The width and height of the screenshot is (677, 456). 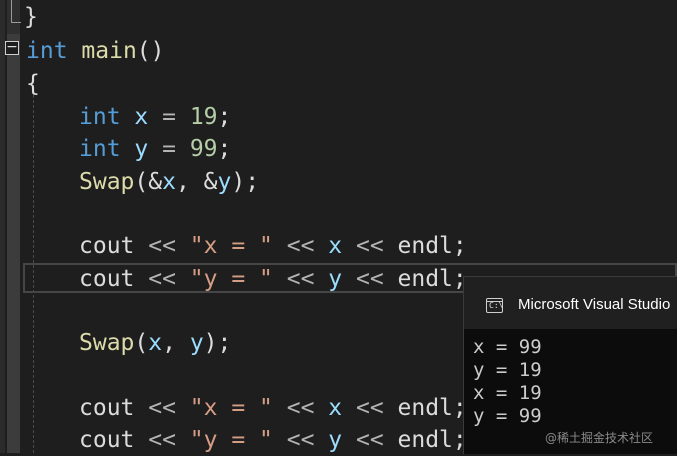 I want to click on console-output-line: y = 19, so click(x=507, y=370).